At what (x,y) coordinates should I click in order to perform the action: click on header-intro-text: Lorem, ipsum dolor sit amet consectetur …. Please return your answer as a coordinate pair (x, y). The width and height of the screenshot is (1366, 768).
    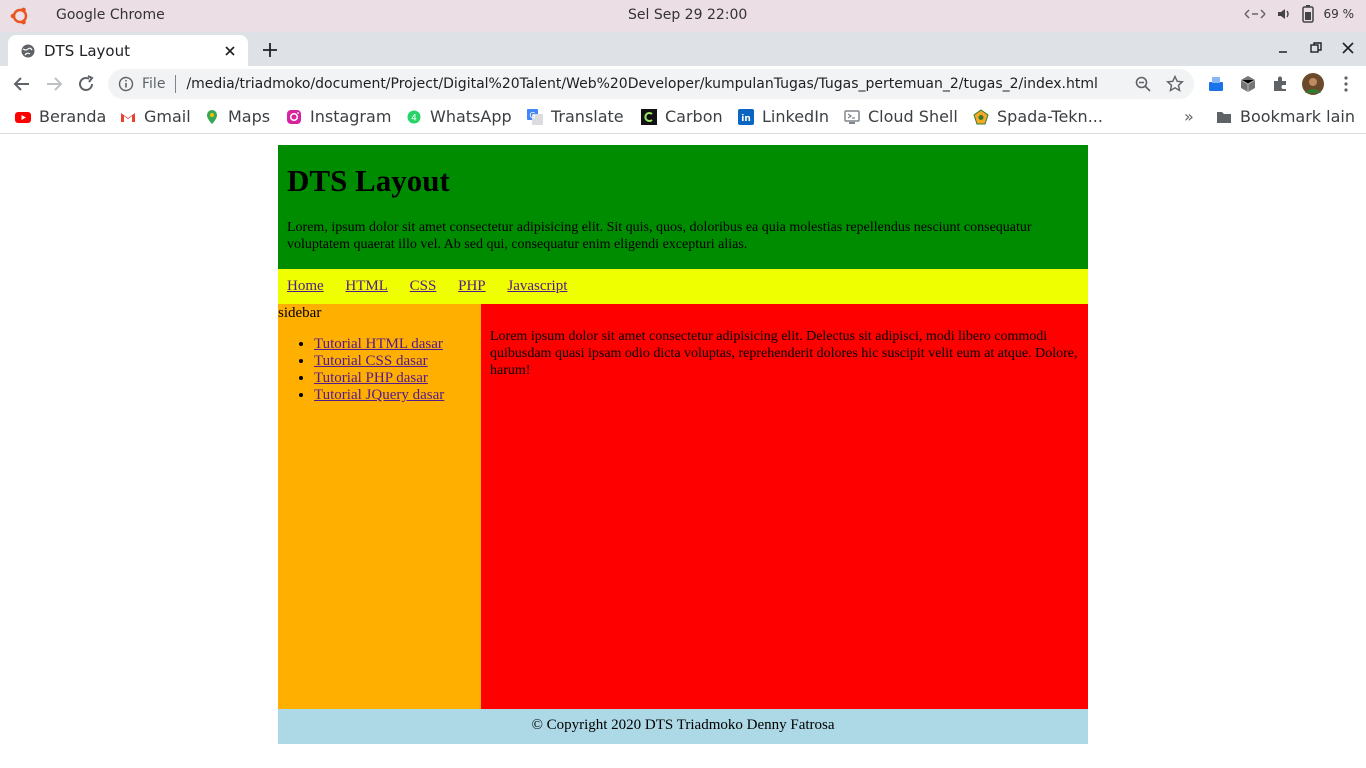
    Looking at the image, I should click on (659, 236).